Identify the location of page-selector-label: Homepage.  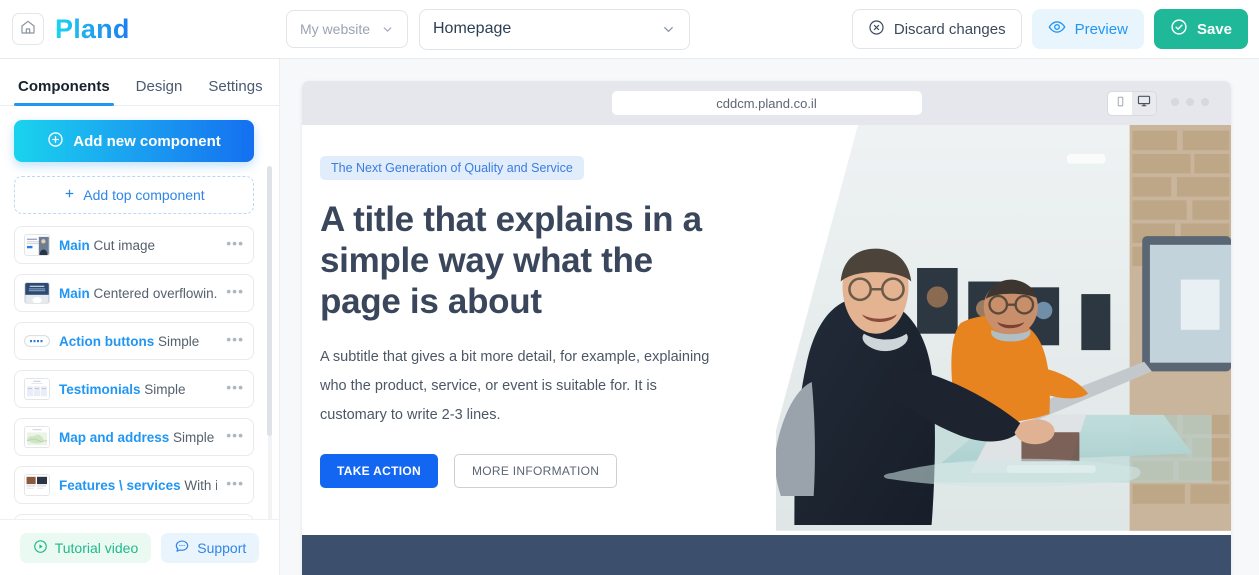
(472, 28).